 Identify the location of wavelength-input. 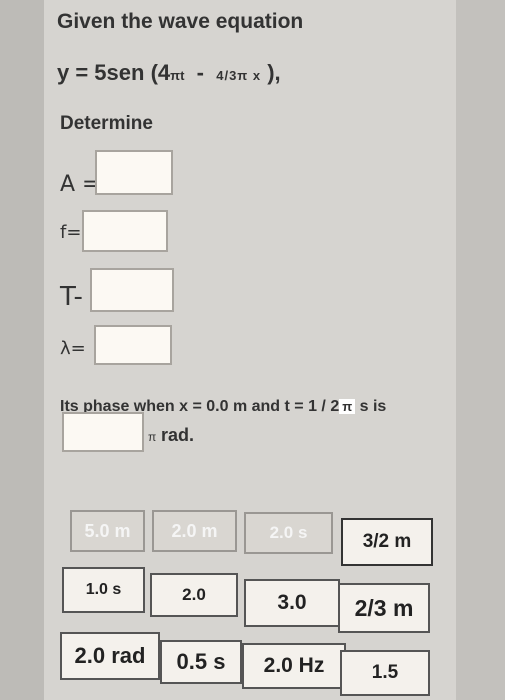
(133, 345).